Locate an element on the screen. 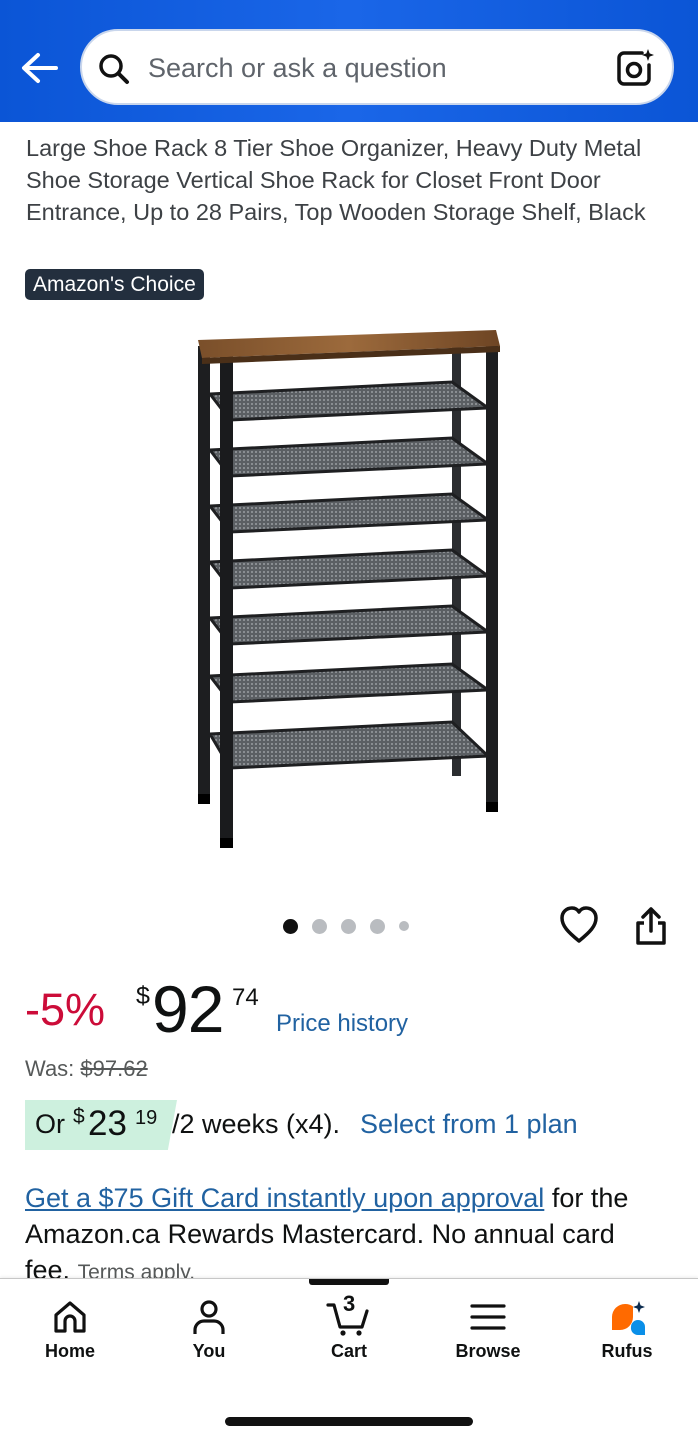 The width and height of the screenshot is (698, 1440). tab-home-label: Home is located at coordinates (69, 1351).